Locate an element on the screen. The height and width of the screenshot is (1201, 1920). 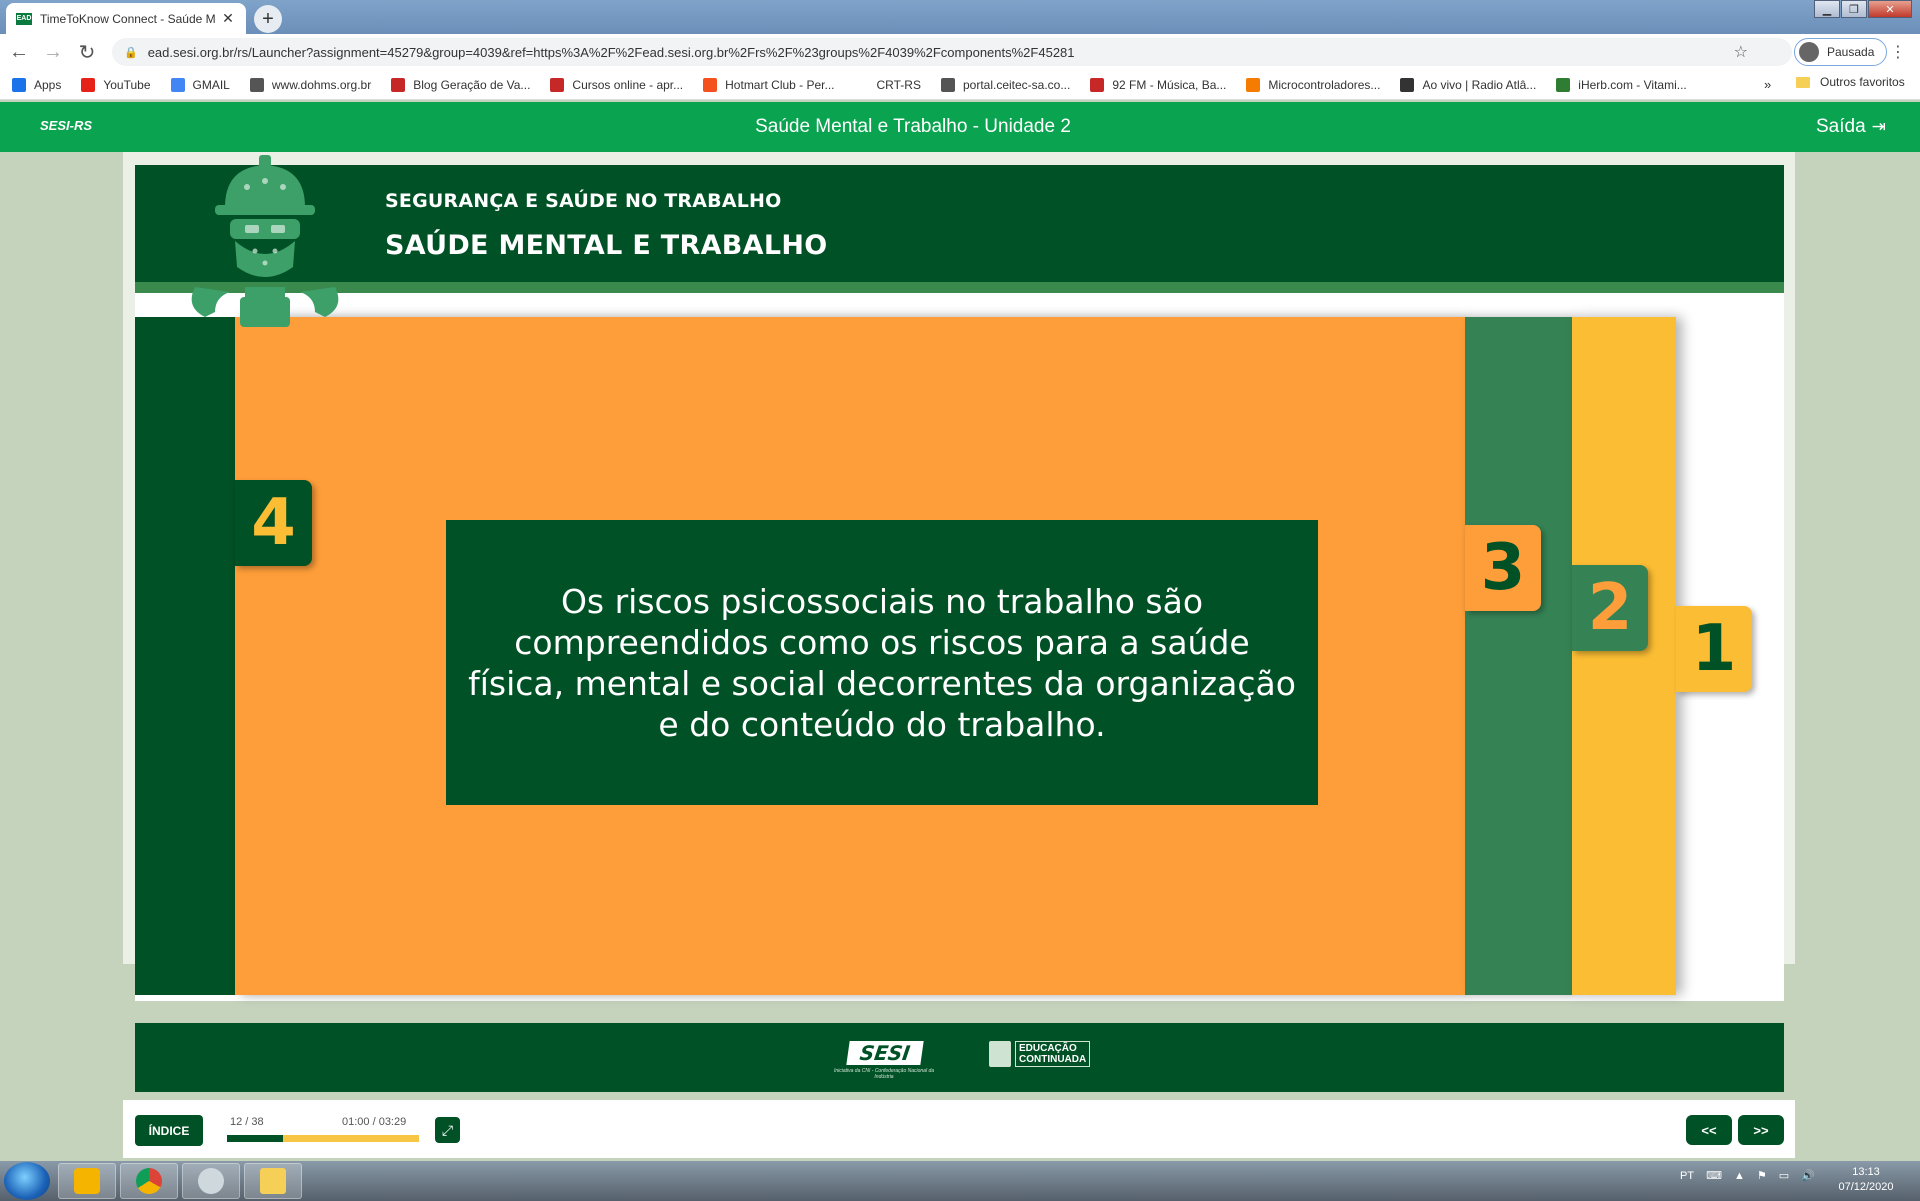
bookmark-item: Apps is located at coordinates (37, 84).